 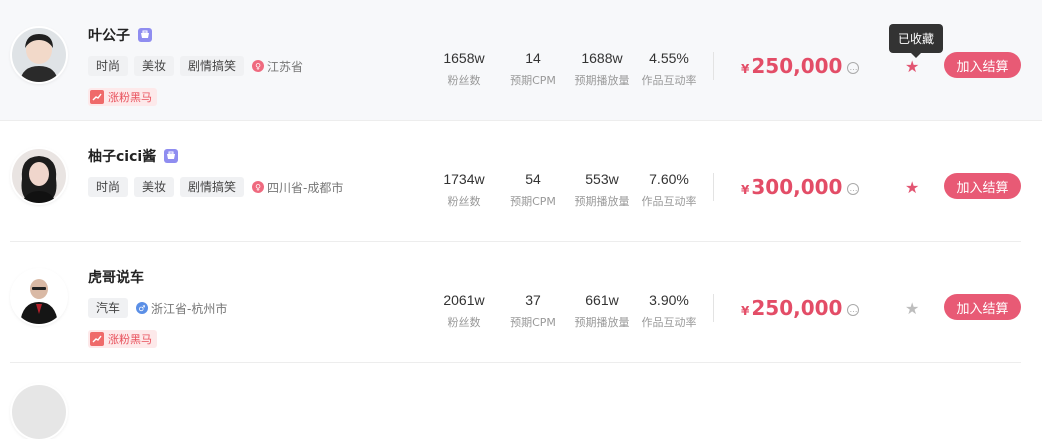 What do you see at coordinates (669, 300) in the screenshot?
I see `engagement-value: 3.90%` at bounding box center [669, 300].